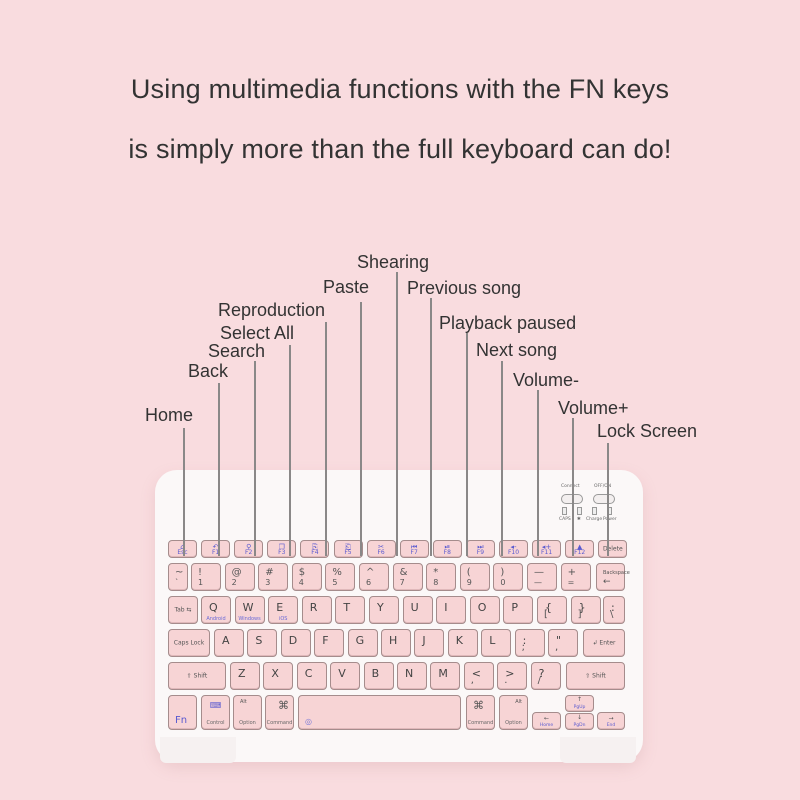 This screenshot has height=800, width=800. I want to click on key-label: M, so click(443, 673).